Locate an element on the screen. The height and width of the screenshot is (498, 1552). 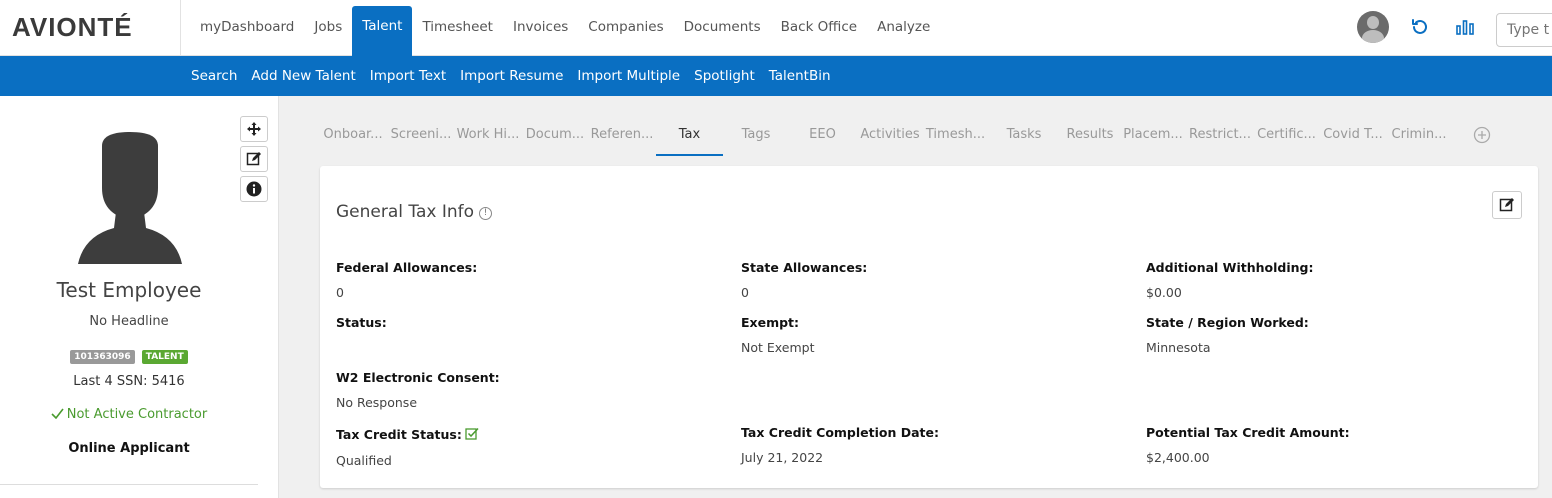
w2-consent-value: No Response is located at coordinates (377, 402).